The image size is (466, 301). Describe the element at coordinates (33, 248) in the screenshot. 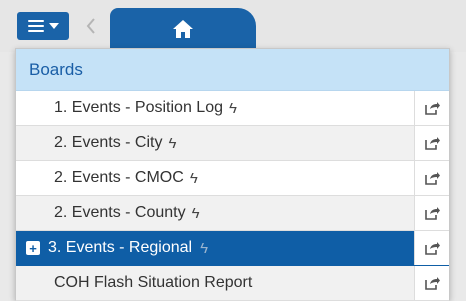

I see `expand-plus-icon: +` at that location.